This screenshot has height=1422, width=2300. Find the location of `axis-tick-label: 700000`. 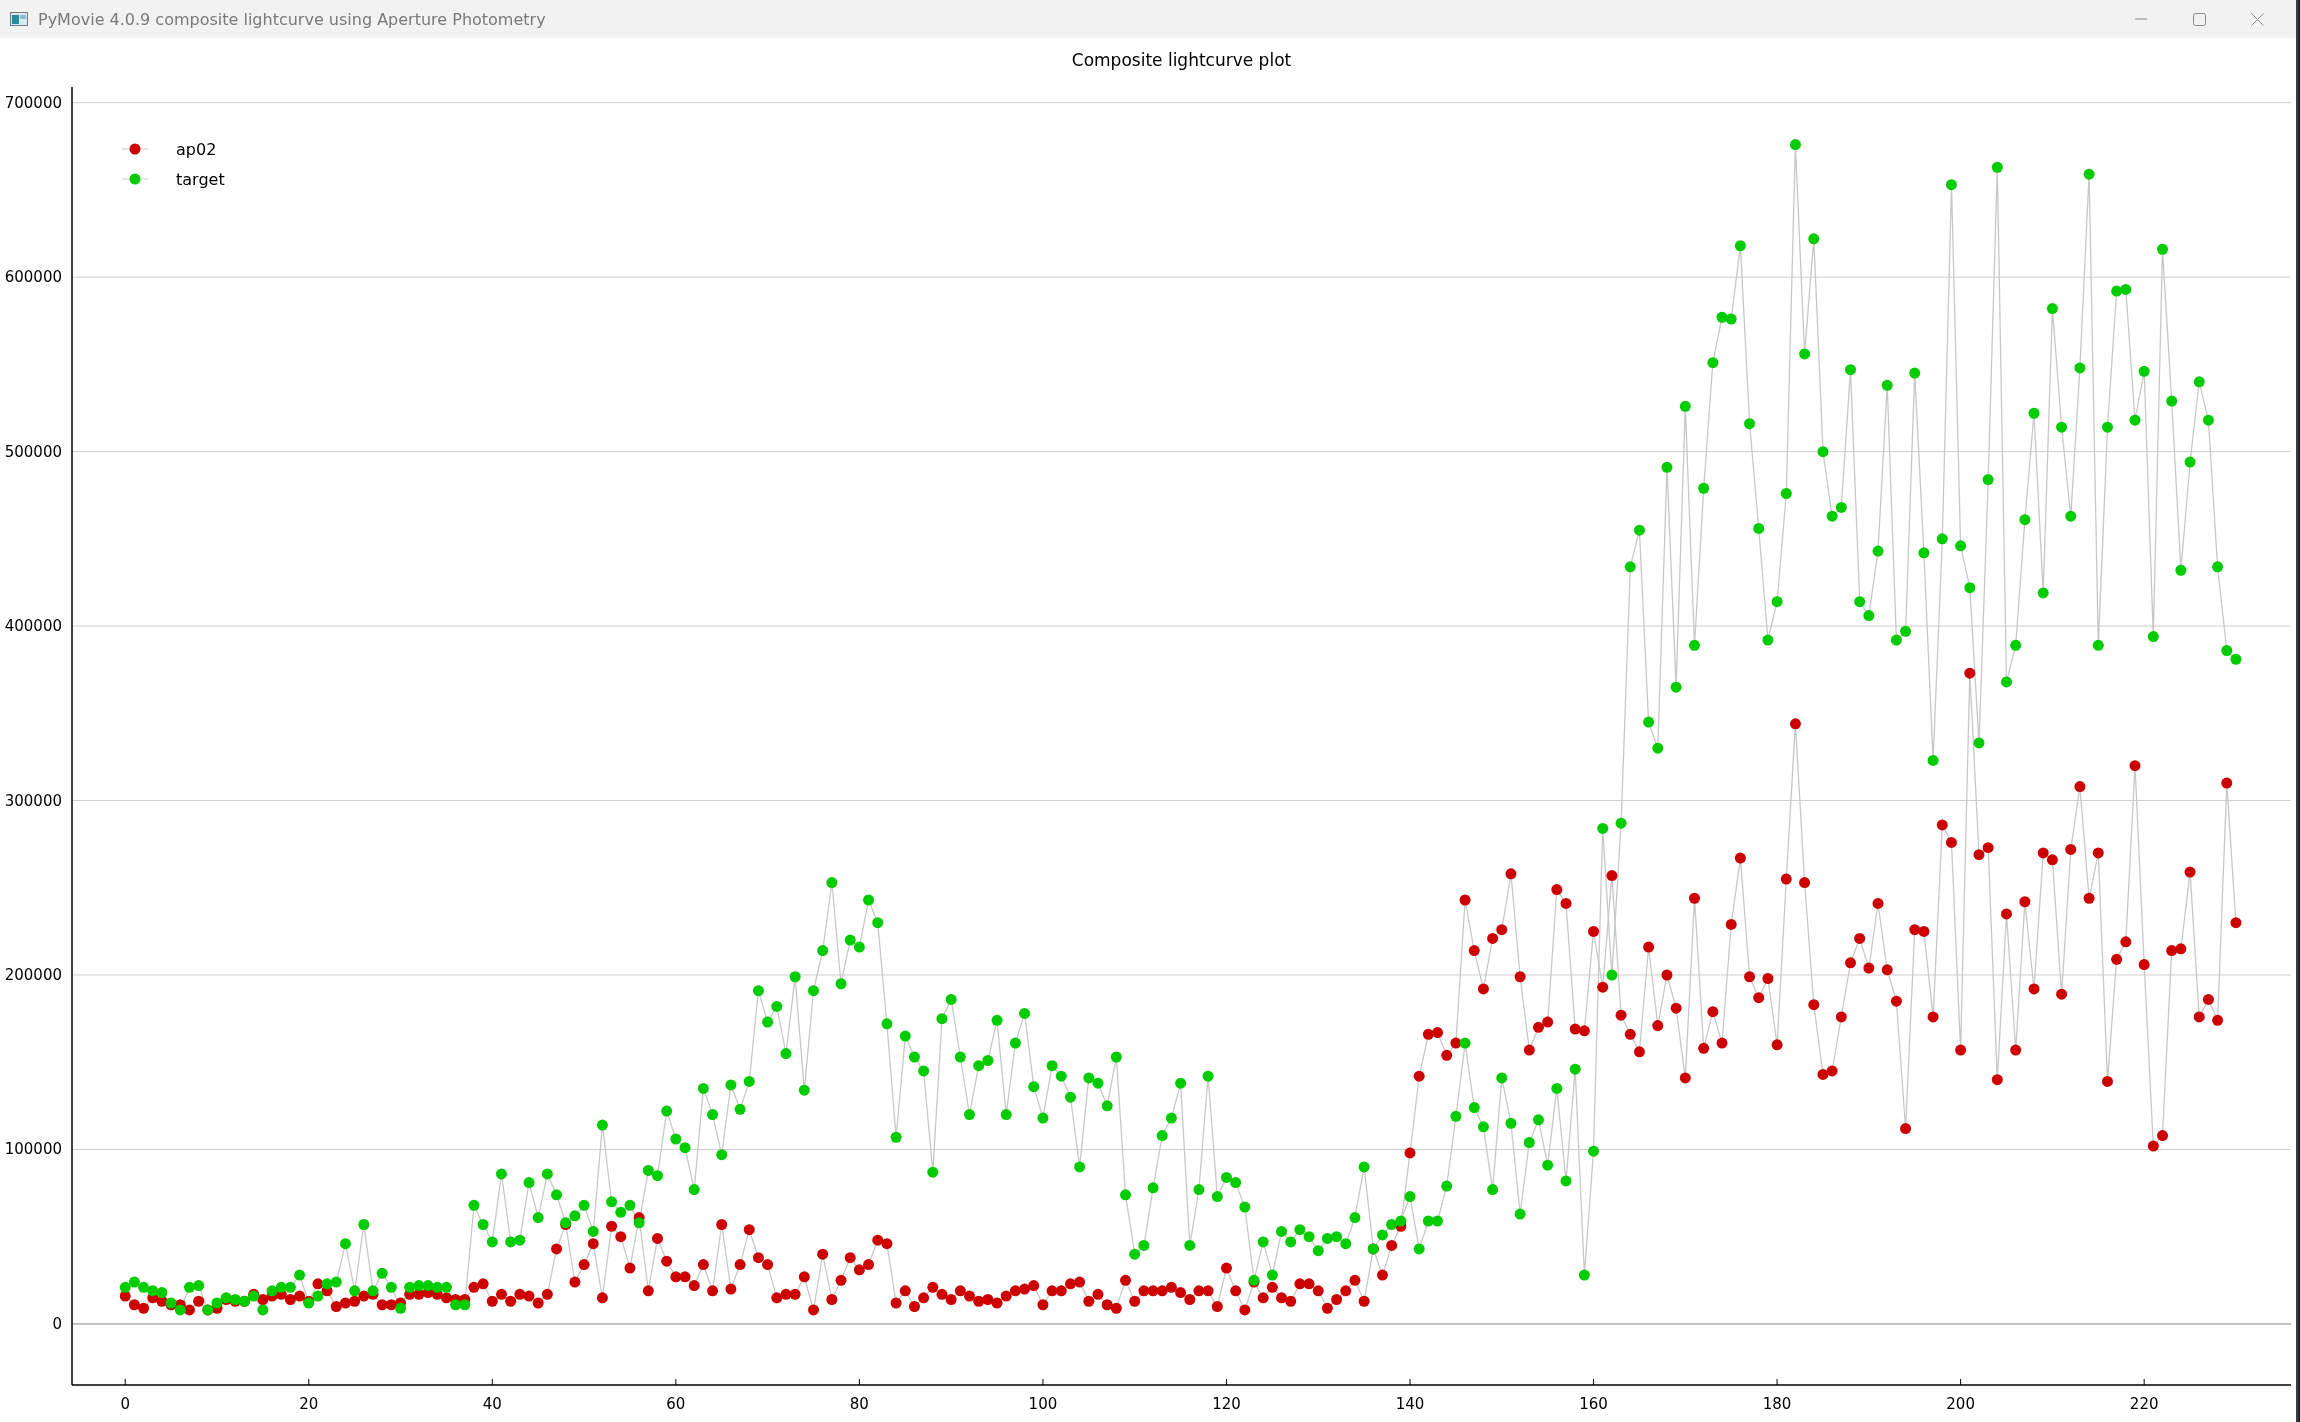

axis-tick-label: 700000 is located at coordinates (33, 102).